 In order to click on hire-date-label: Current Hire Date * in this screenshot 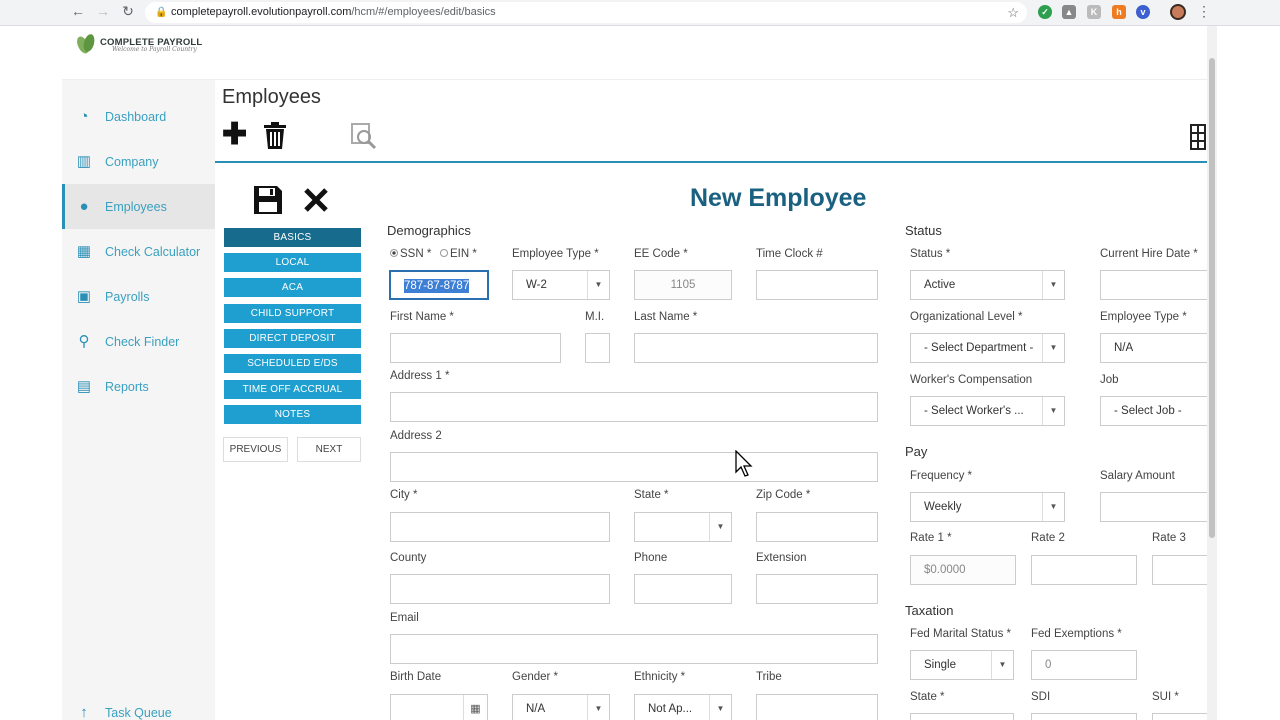, I will do `click(1149, 254)`.